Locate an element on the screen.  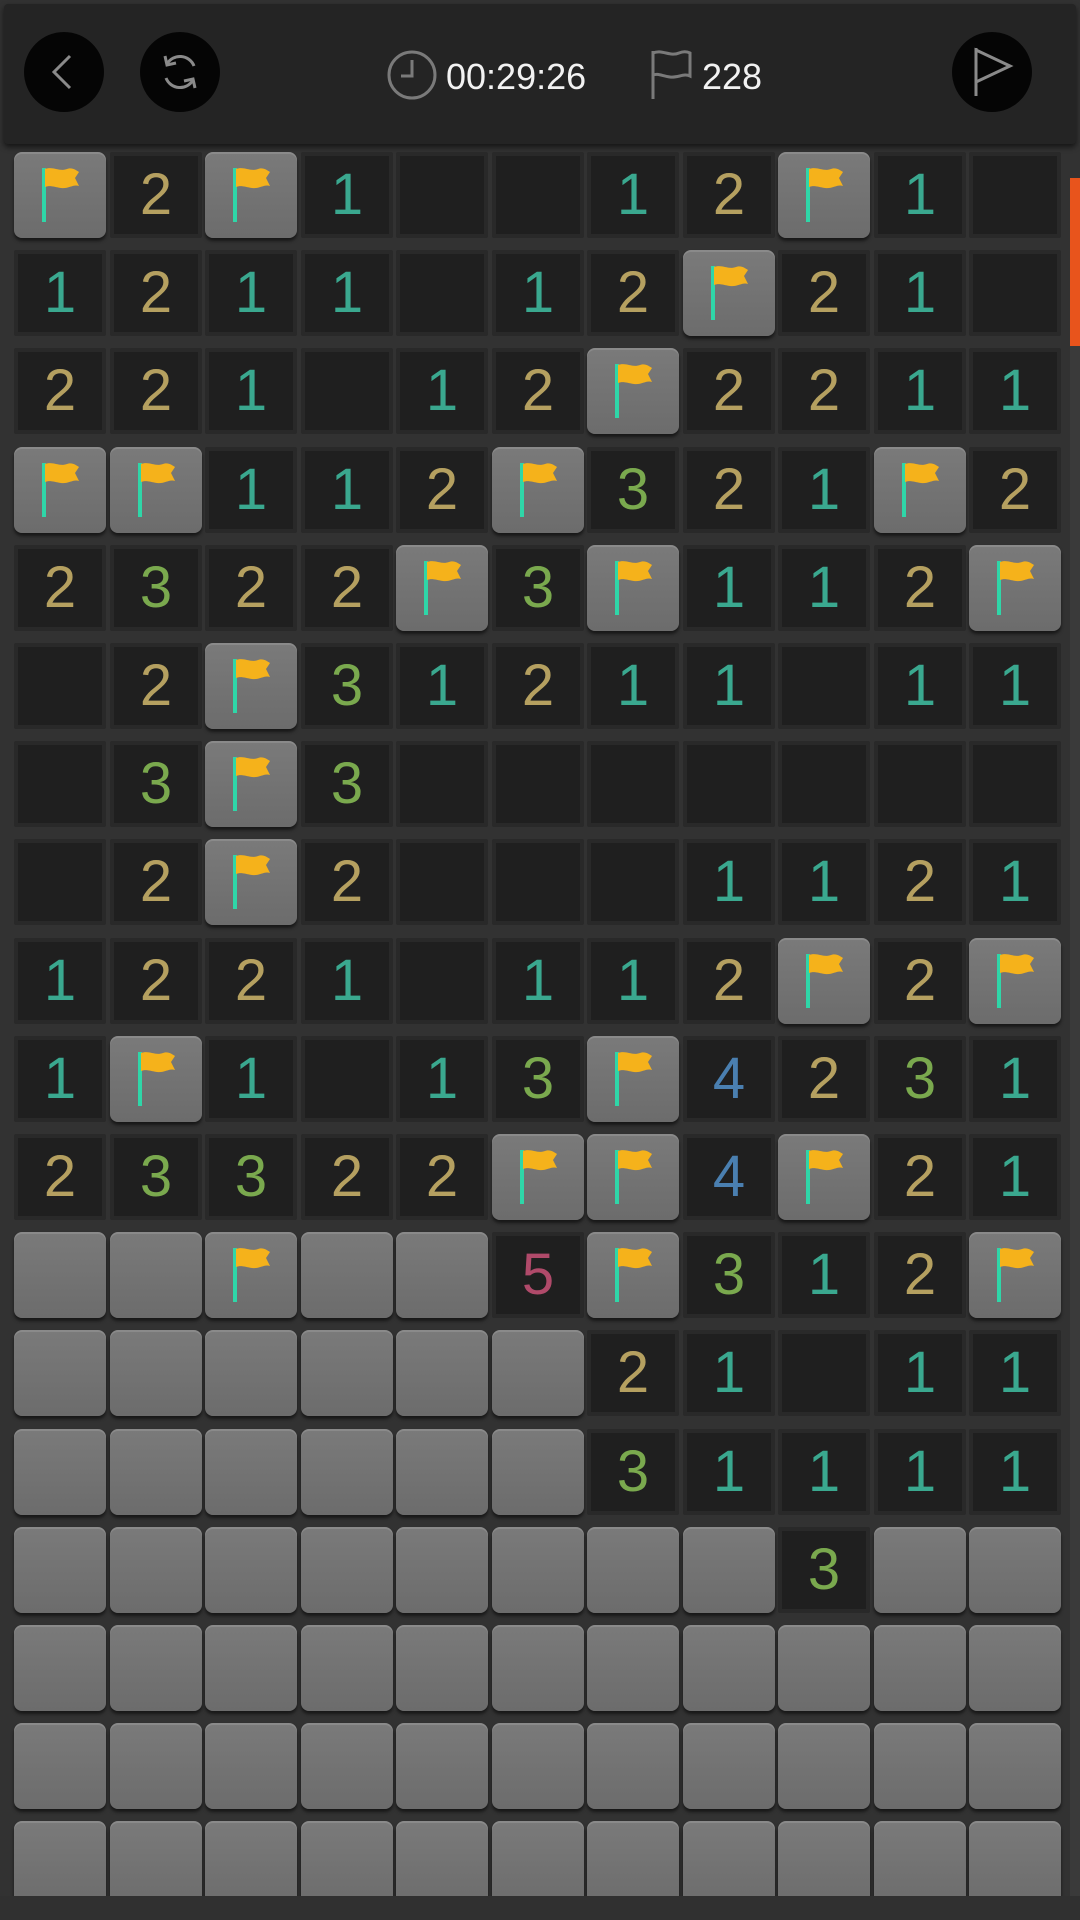
flag-mode-button is located at coordinates (992, 72).